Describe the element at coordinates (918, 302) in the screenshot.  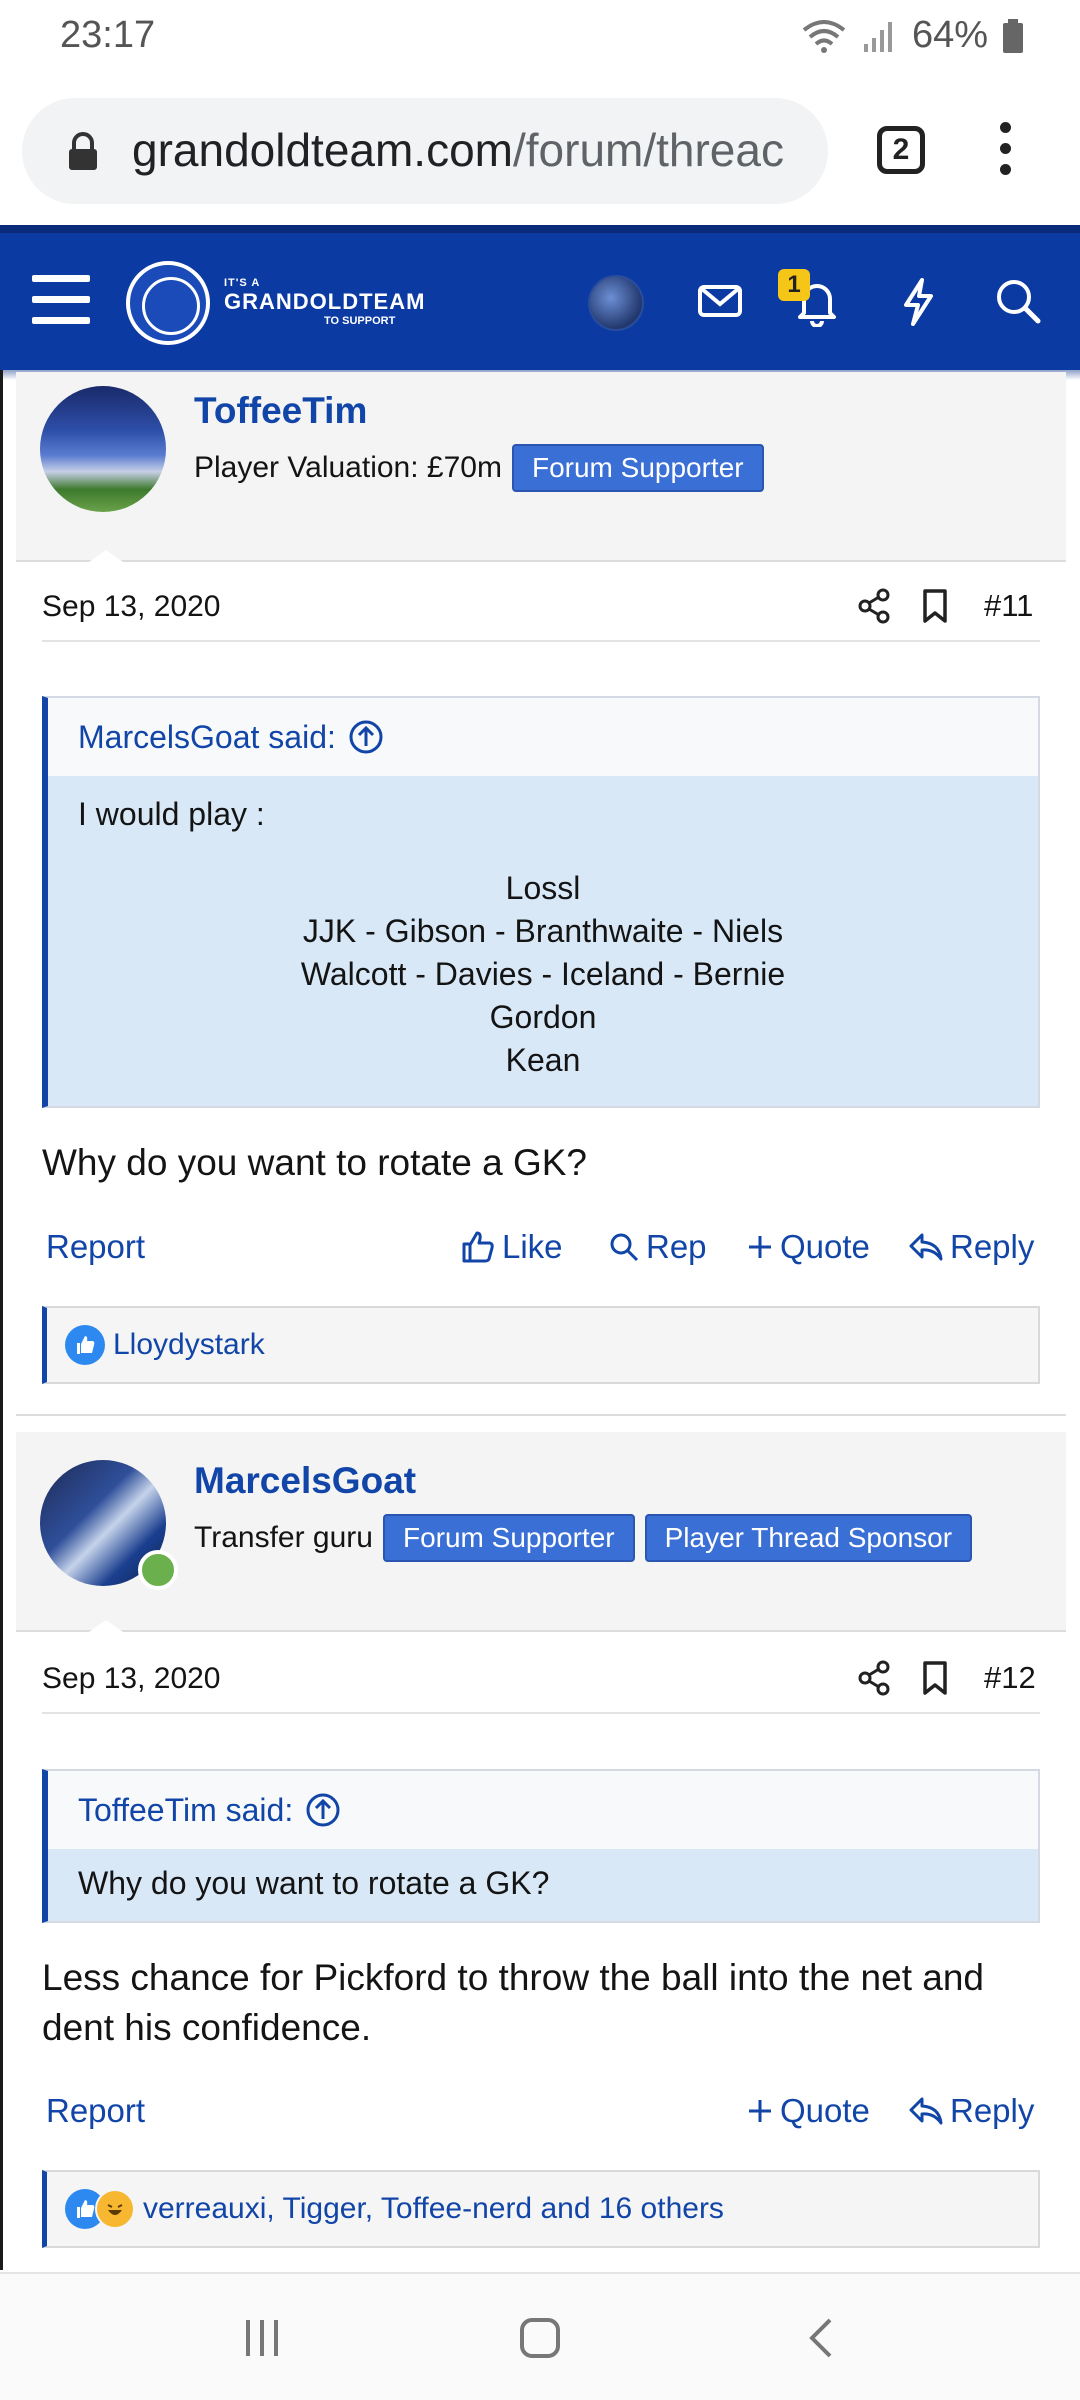
I see `bolt-icon` at that location.